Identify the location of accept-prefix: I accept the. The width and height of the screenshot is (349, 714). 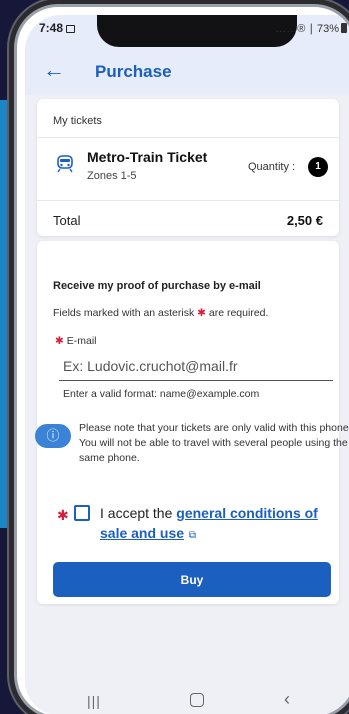
(136, 513).